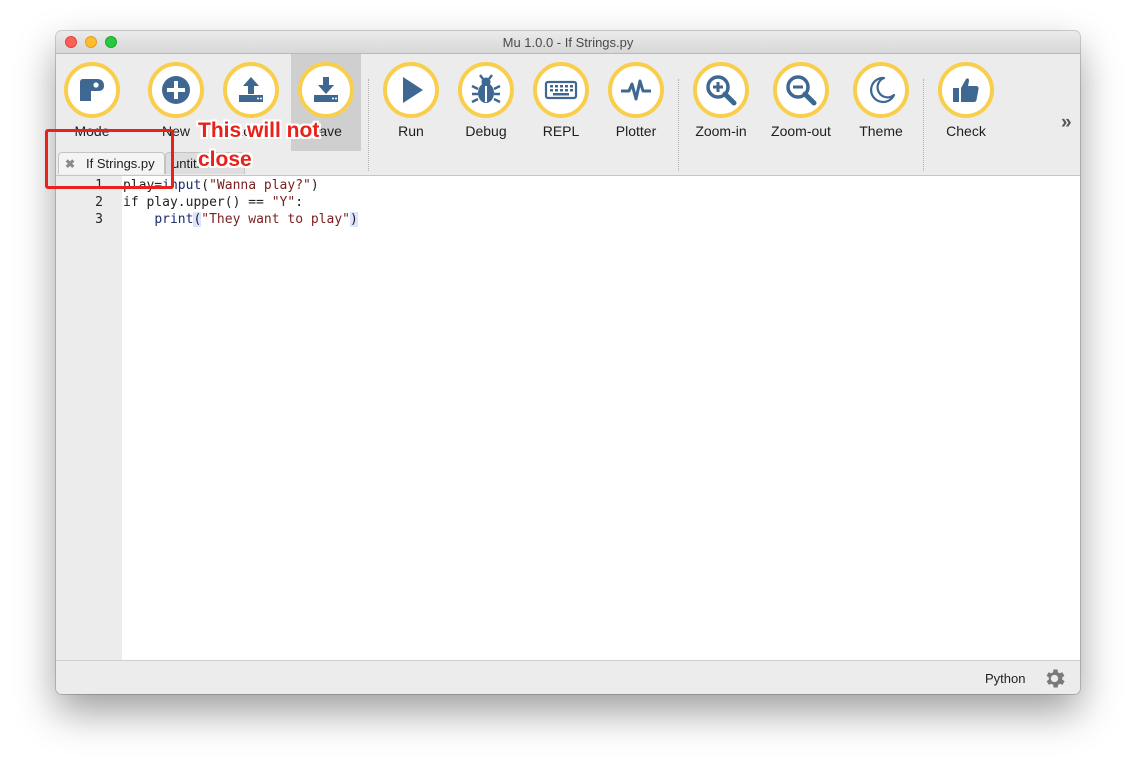  What do you see at coordinates (99, 219) in the screenshot?
I see `line-number: 3` at bounding box center [99, 219].